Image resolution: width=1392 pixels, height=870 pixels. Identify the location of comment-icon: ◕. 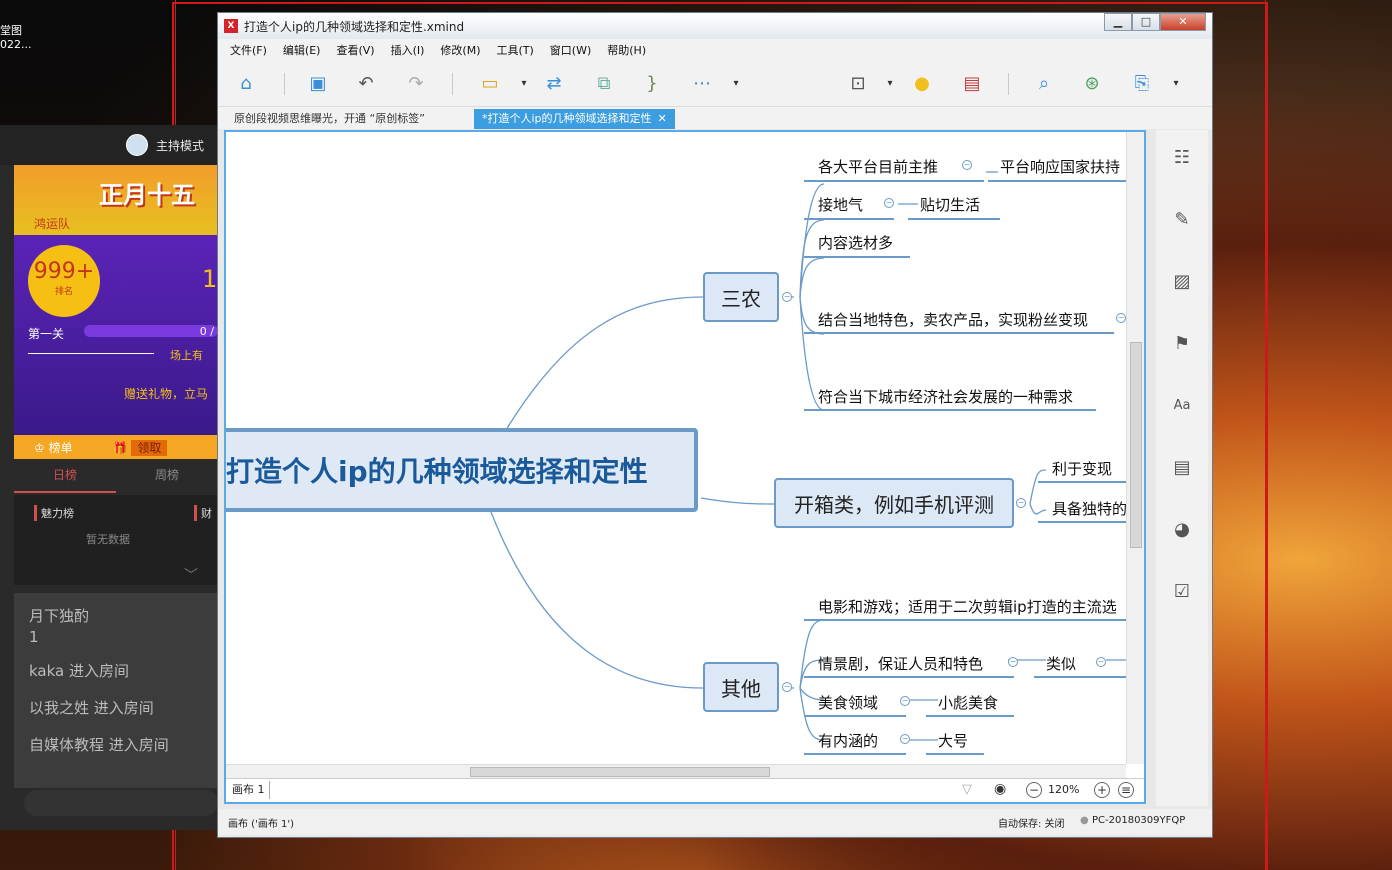
(1182, 530).